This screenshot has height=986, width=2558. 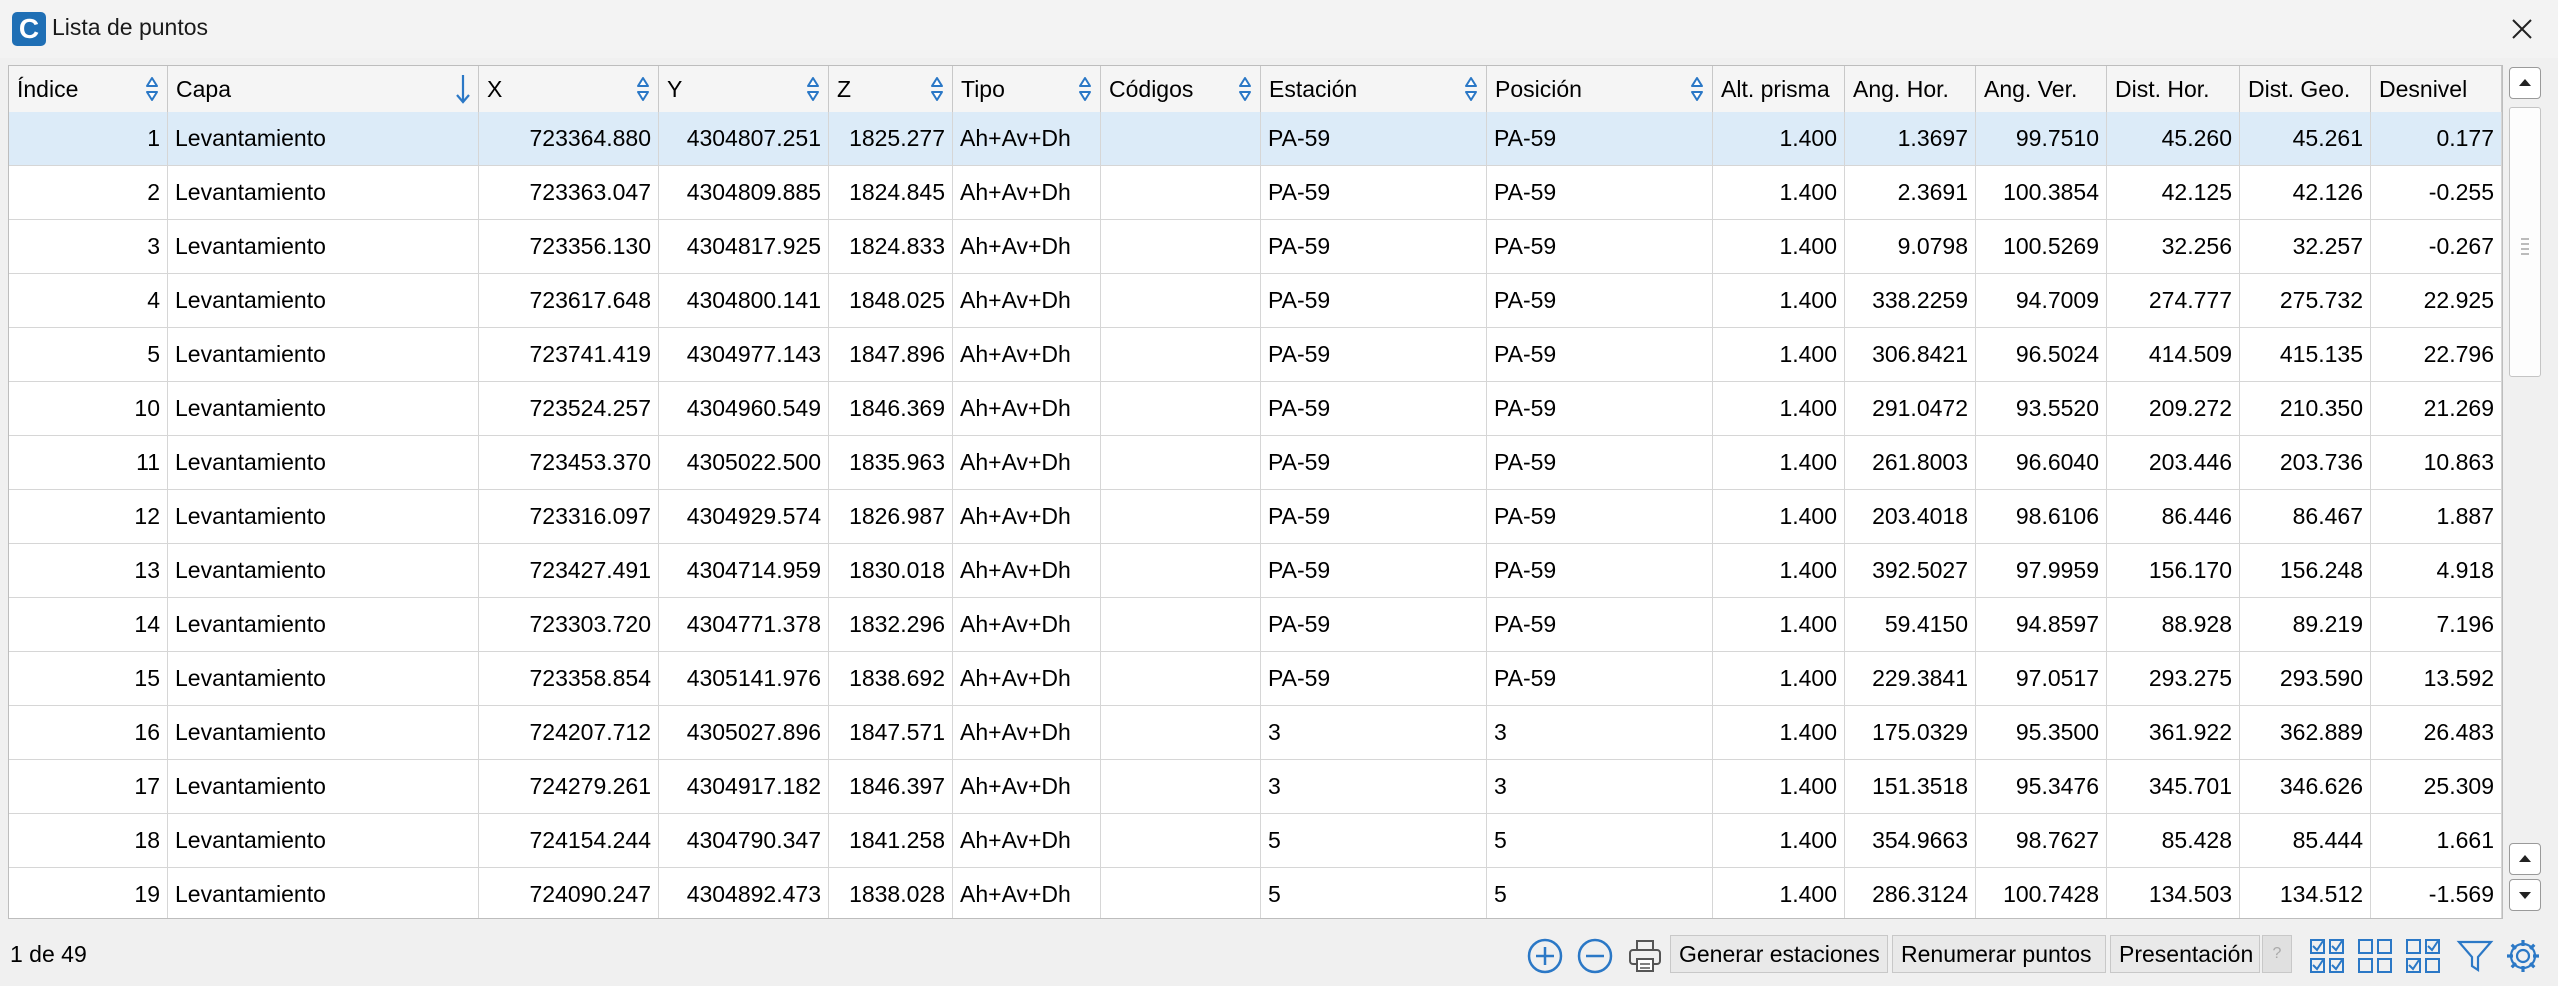 I want to click on cell-ang-hor: 175.0329, so click(x=1910, y=732).